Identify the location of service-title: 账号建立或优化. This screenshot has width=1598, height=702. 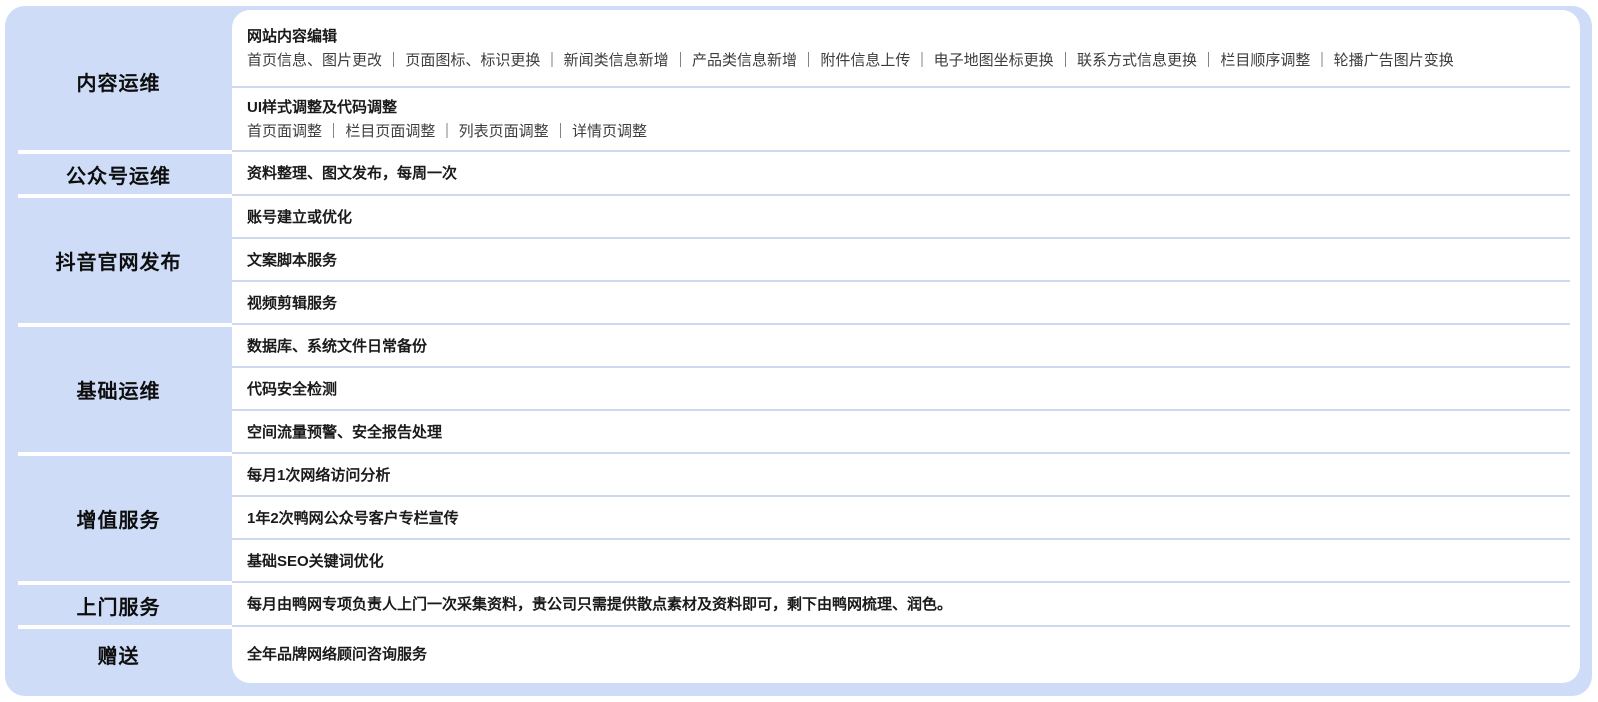
(300, 217).